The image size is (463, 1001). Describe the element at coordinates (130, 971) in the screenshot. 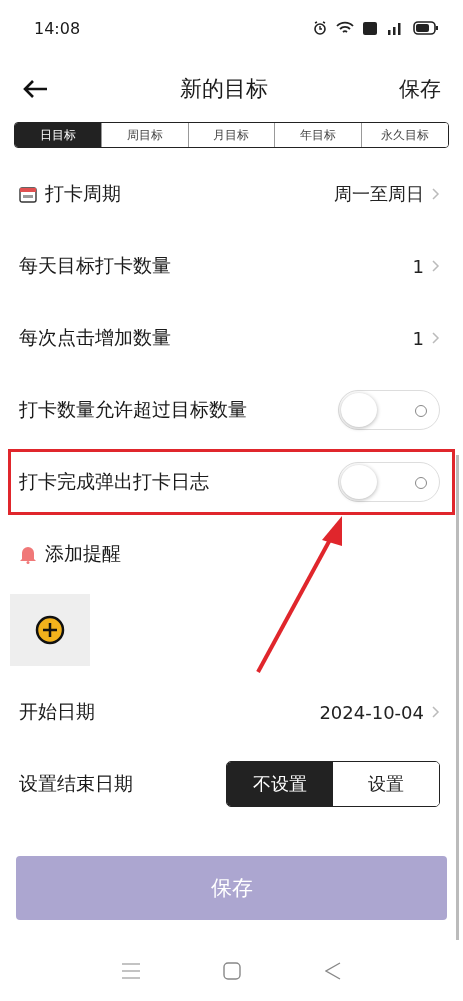

I see `menu-icon` at that location.